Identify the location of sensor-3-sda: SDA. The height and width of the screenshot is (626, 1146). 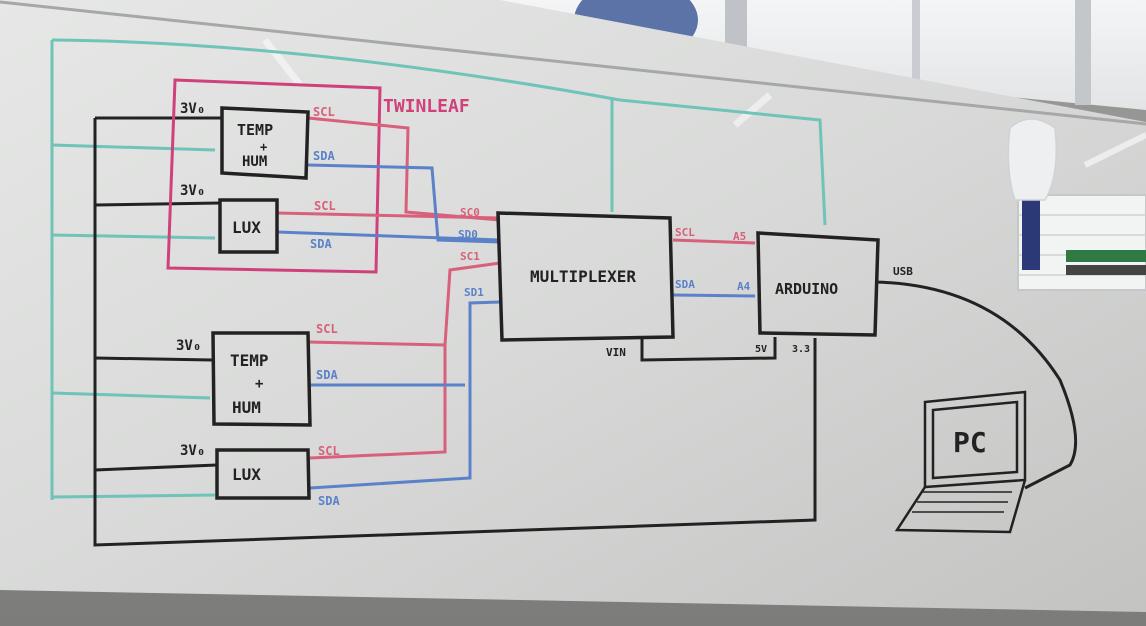
(327, 375).